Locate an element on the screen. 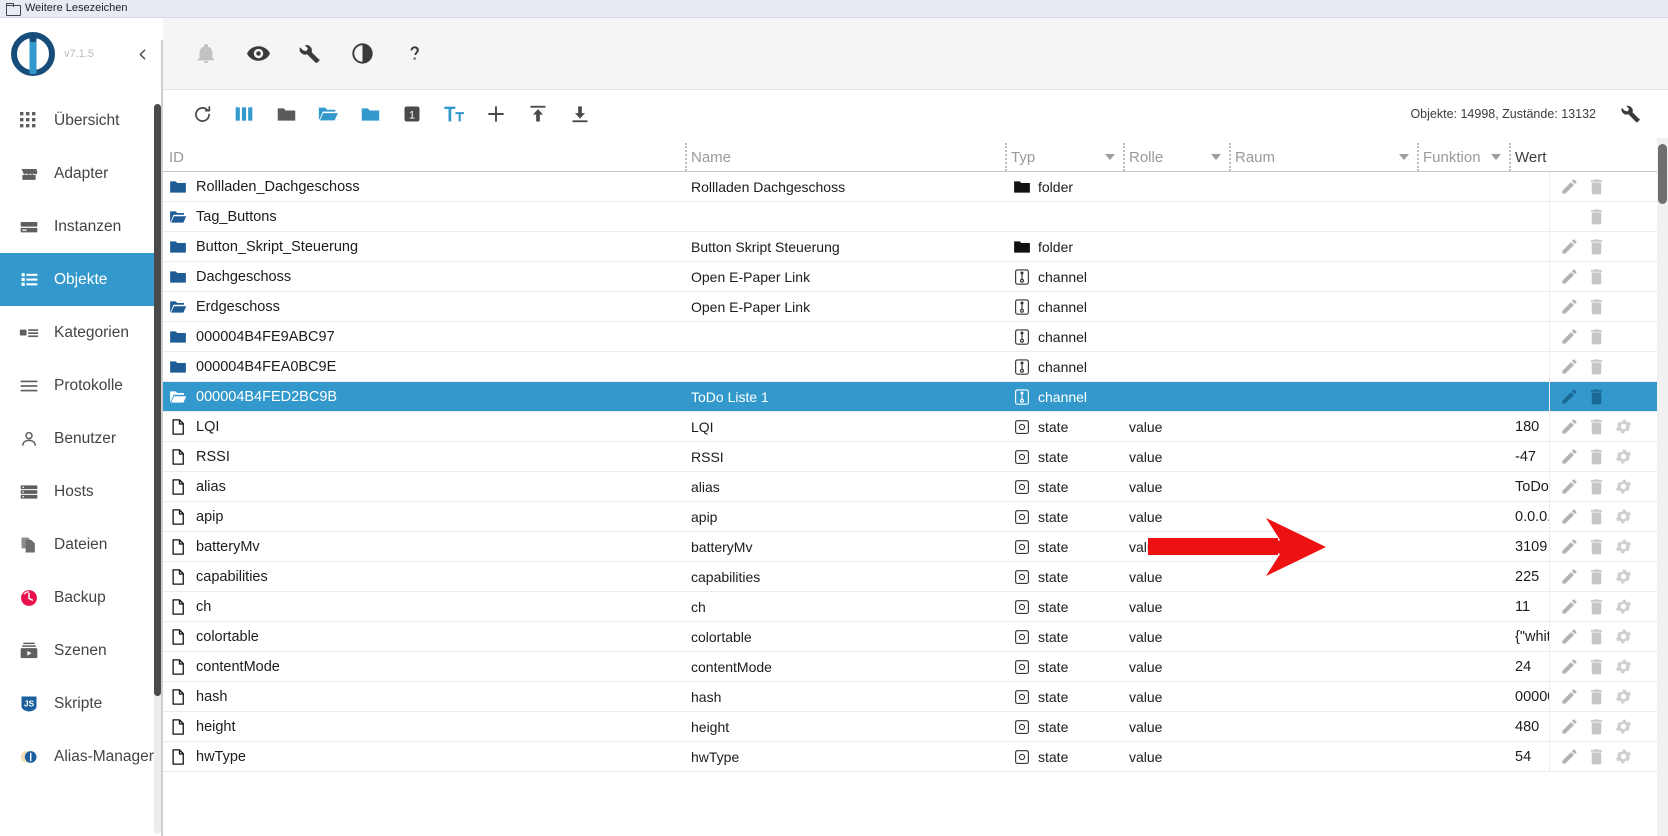 The image size is (1668, 836). help-icon is located at coordinates (414, 54).